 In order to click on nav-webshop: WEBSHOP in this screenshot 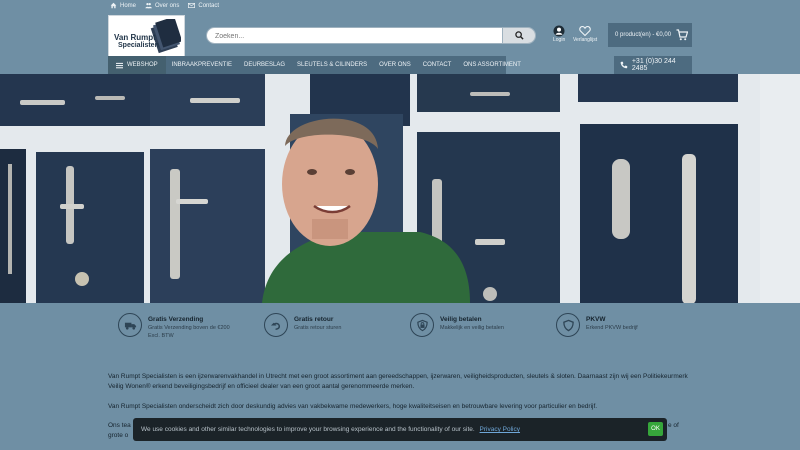, I will do `click(137, 65)`.